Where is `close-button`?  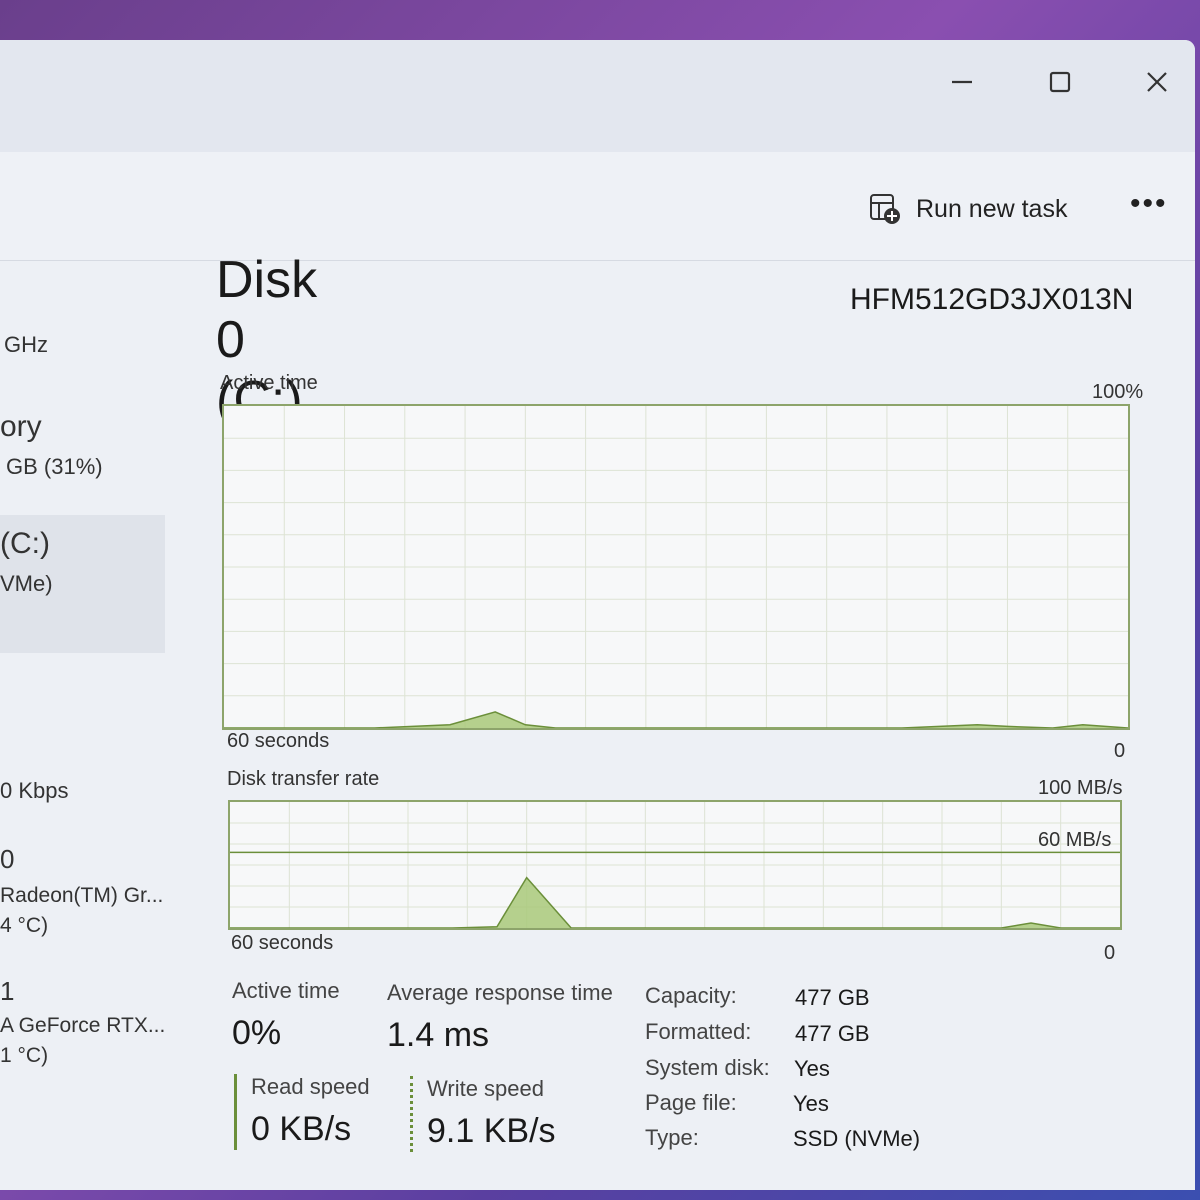 close-button is located at coordinates (1157, 82).